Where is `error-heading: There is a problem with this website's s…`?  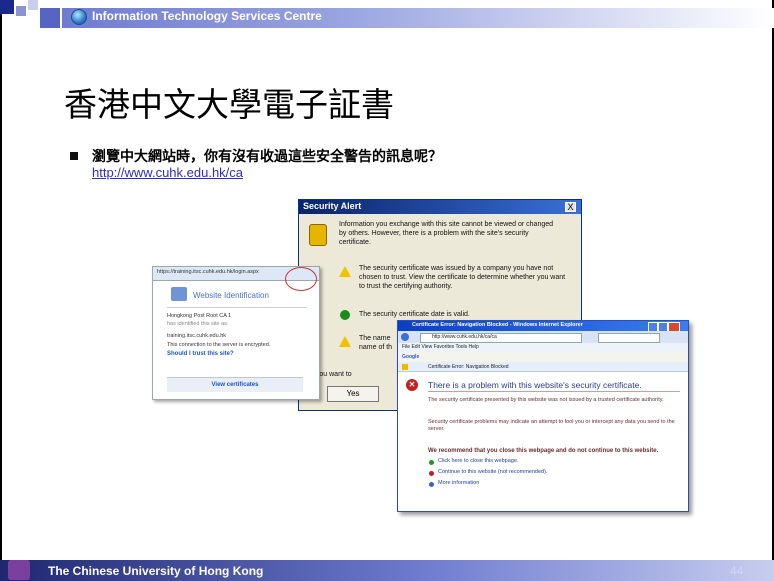
error-heading: There is a problem with this website's s… is located at coordinates (535, 385).